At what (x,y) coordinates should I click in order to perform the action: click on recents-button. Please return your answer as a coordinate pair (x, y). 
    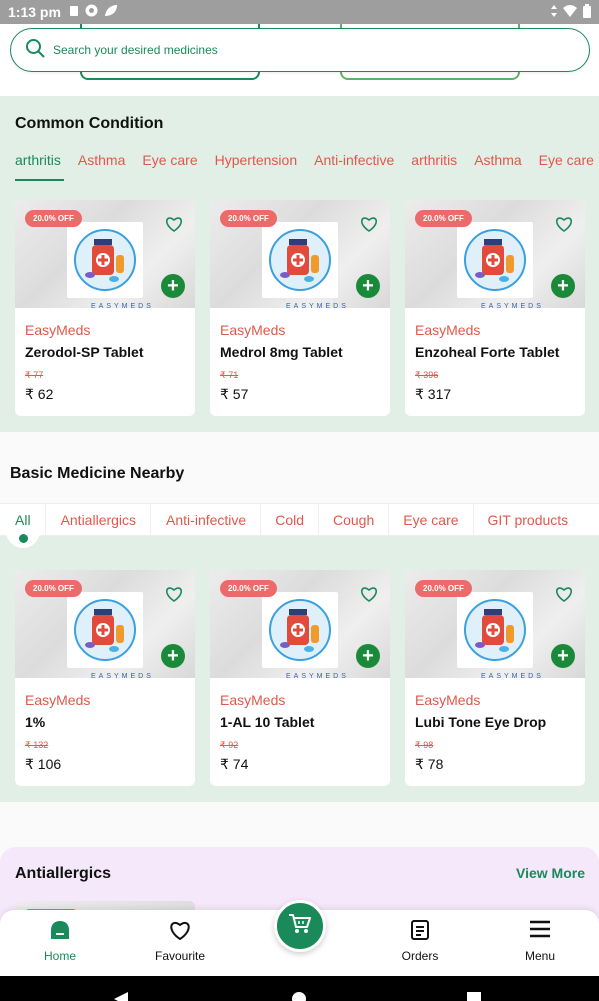
    Looking at the image, I should click on (474, 996).